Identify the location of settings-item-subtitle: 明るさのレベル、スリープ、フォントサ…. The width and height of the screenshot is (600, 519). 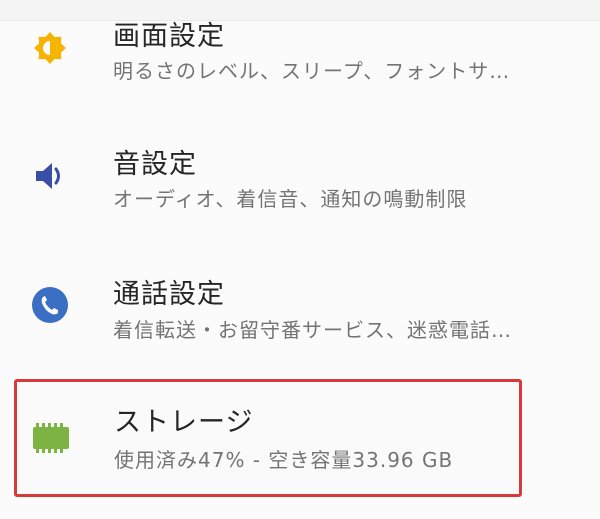
(312, 71).